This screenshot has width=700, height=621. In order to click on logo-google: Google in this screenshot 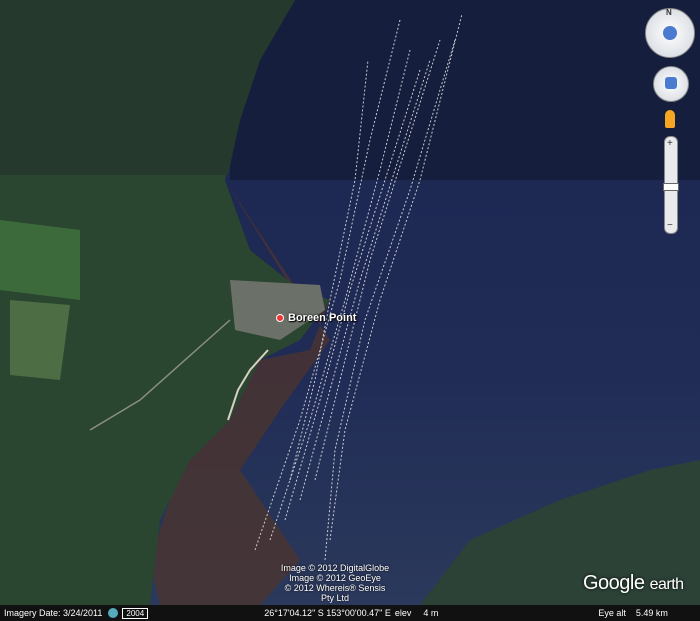, I will do `click(614, 583)`.